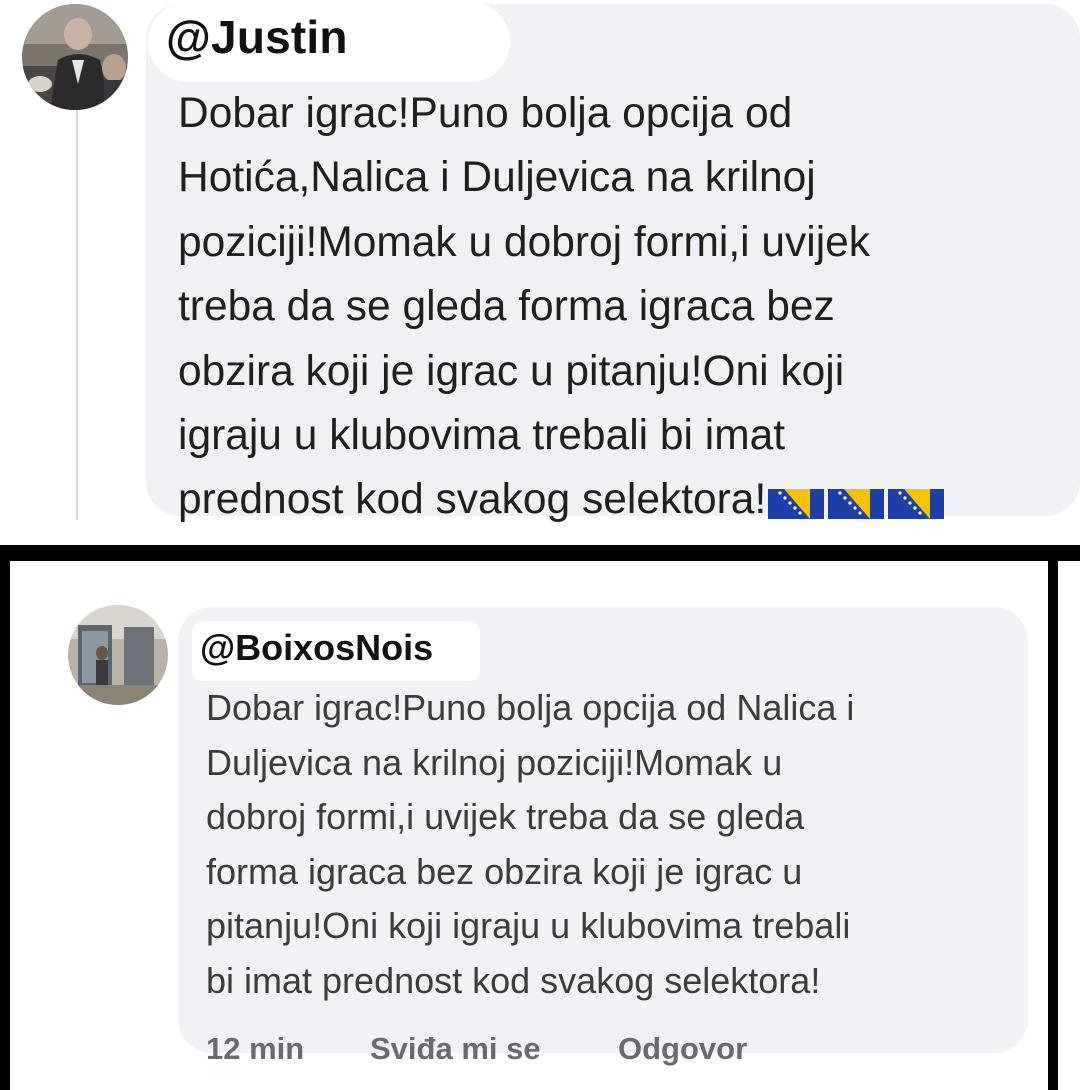 This screenshot has height=1090, width=1080. What do you see at coordinates (75, 57) in the screenshot?
I see `avatar-justin` at bounding box center [75, 57].